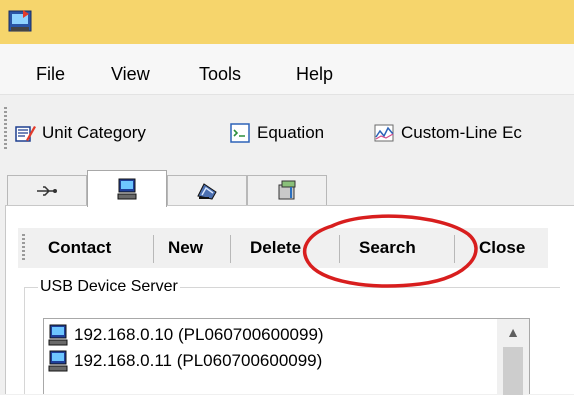 The width and height of the screenshot is (574, 395). What do you see at coordinates (513, 332) in the screenshot?
I see `scroll-up-icon: ▲` at bounding box center [513, 332].